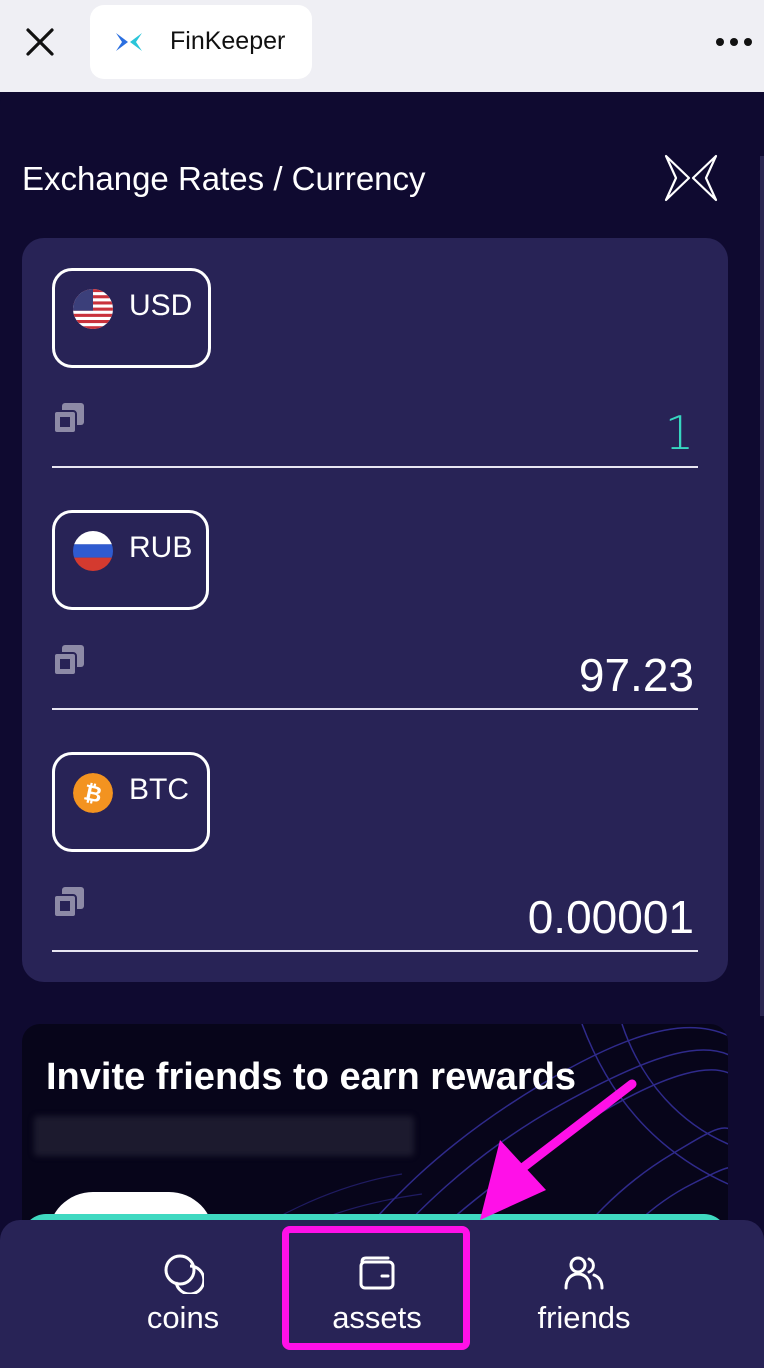 The width and height of the screenshot is (764, 1368). Describe the element at coordinates (183, 1317) in the screenshot. I see `nav-label-coins: coins` at that location.